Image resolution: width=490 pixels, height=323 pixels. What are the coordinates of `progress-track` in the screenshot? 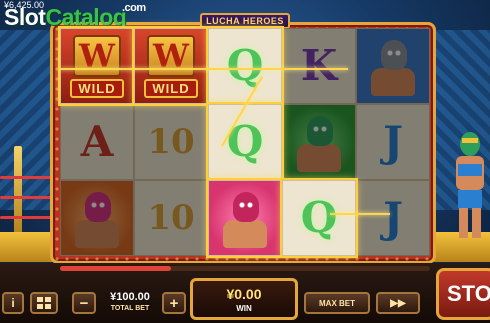 It's located at (245, 268).